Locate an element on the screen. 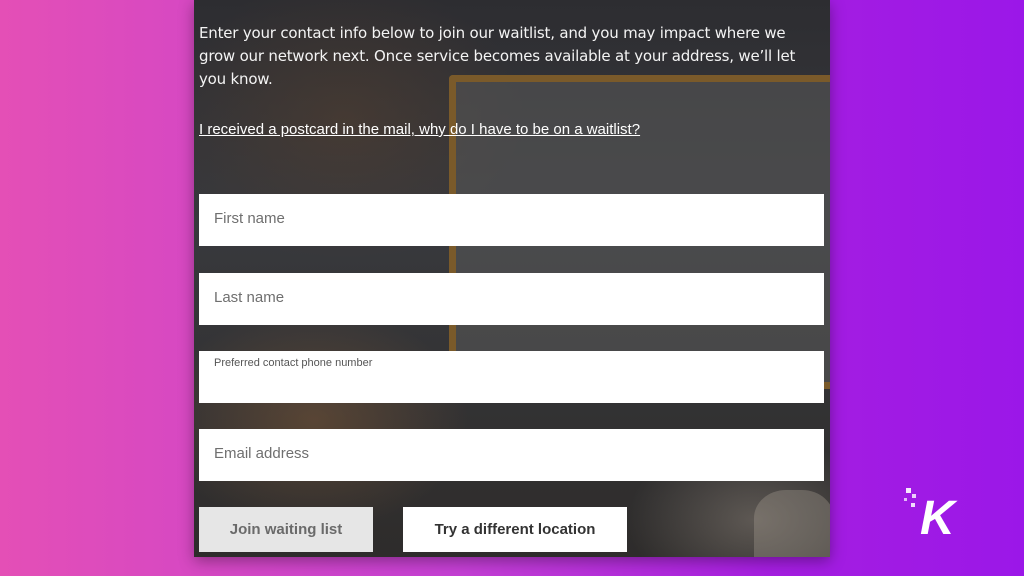 This screenshot has width=1024, height=576. phone-label: Preferred contact phone number is located at coordinates (293, 363).